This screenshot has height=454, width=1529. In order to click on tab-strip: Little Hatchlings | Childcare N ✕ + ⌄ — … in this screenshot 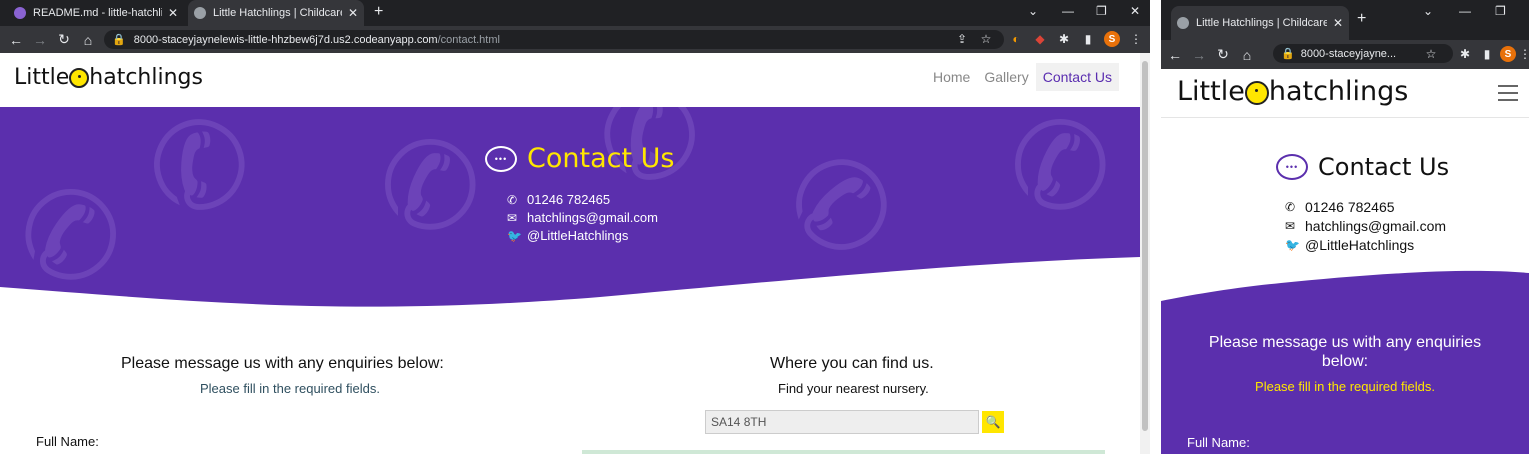, I will do `click(1345, 20)`.